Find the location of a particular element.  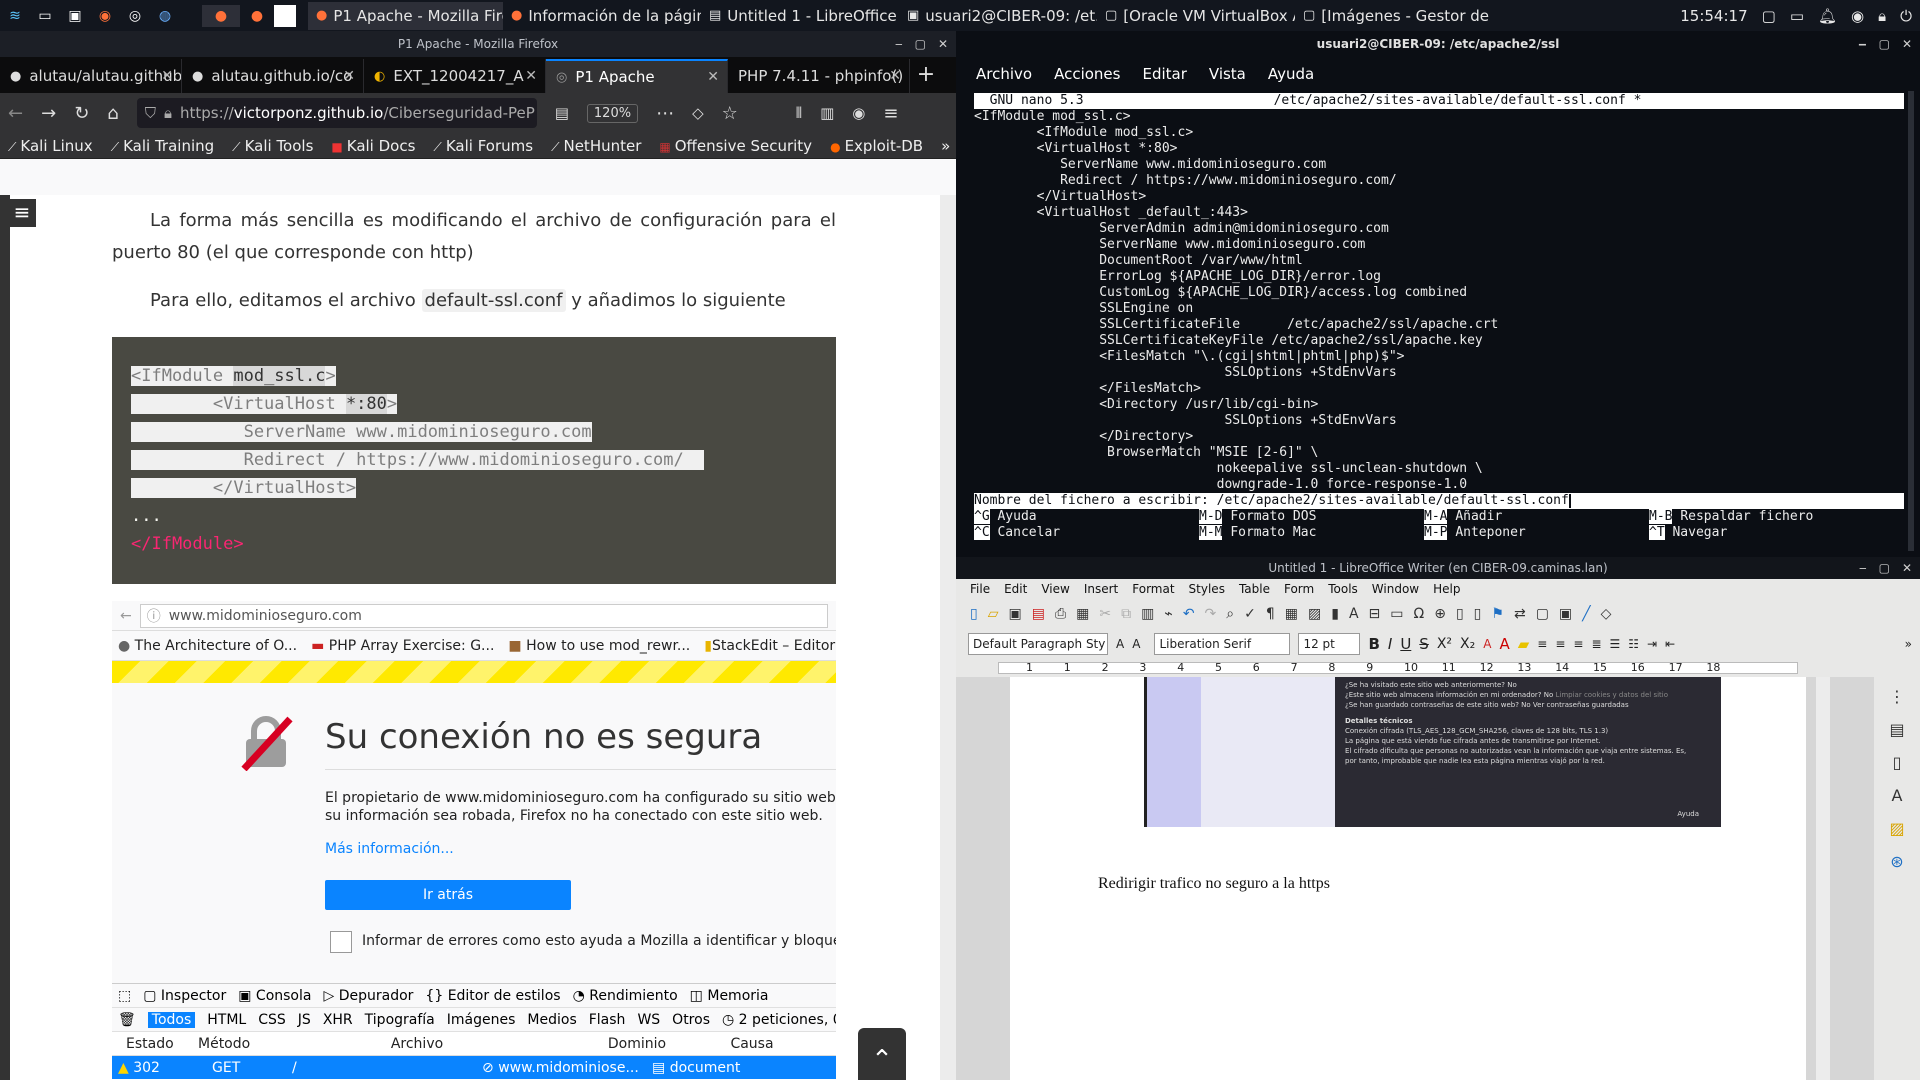

terminal-icon: ▣ is located at coordinates (75, 16).